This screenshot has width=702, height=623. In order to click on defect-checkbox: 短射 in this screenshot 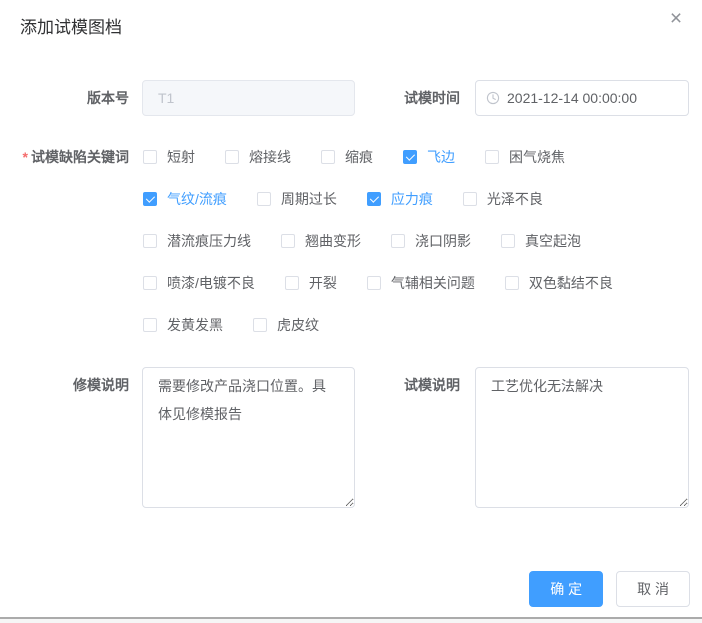, I will do `click(169, 157)`.